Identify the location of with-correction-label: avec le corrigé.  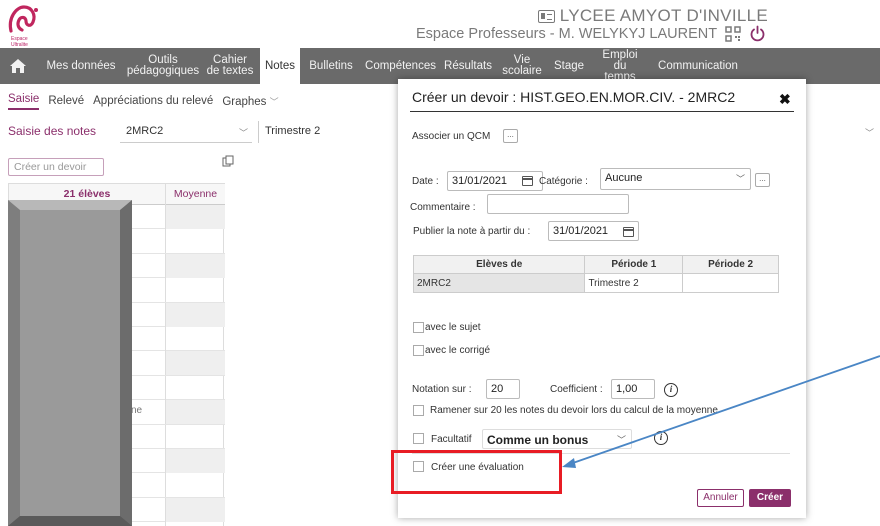
(458, 350).